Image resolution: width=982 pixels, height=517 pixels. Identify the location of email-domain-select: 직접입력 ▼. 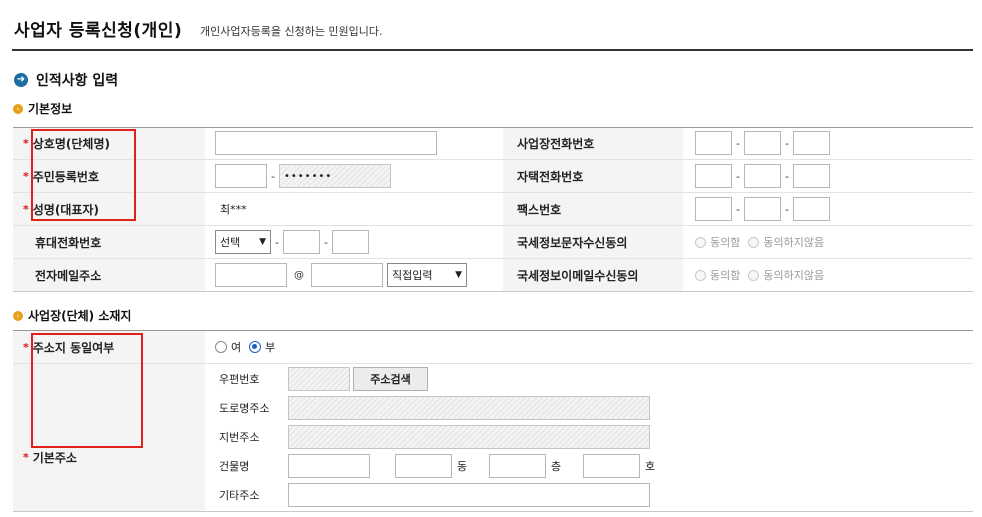
(427, 275).